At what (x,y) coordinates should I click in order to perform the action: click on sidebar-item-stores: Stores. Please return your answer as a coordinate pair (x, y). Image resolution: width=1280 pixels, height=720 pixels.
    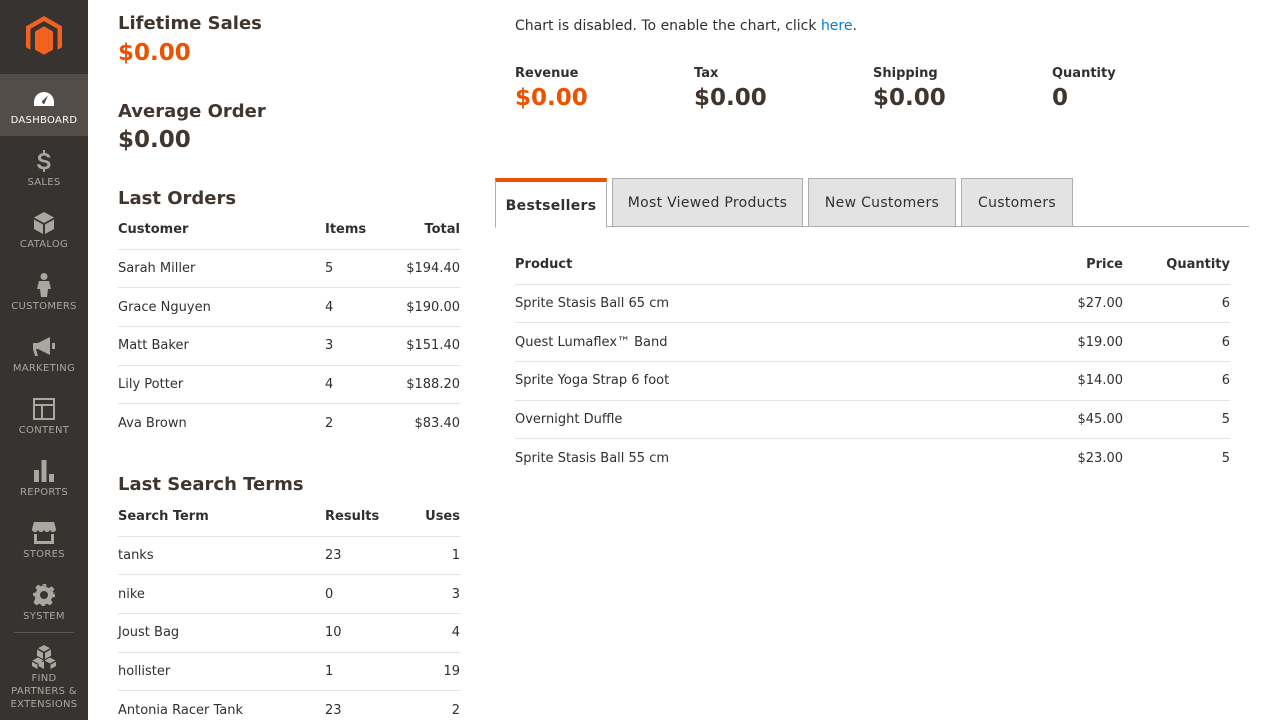
    Looking at the image, I should click on (44, 539).